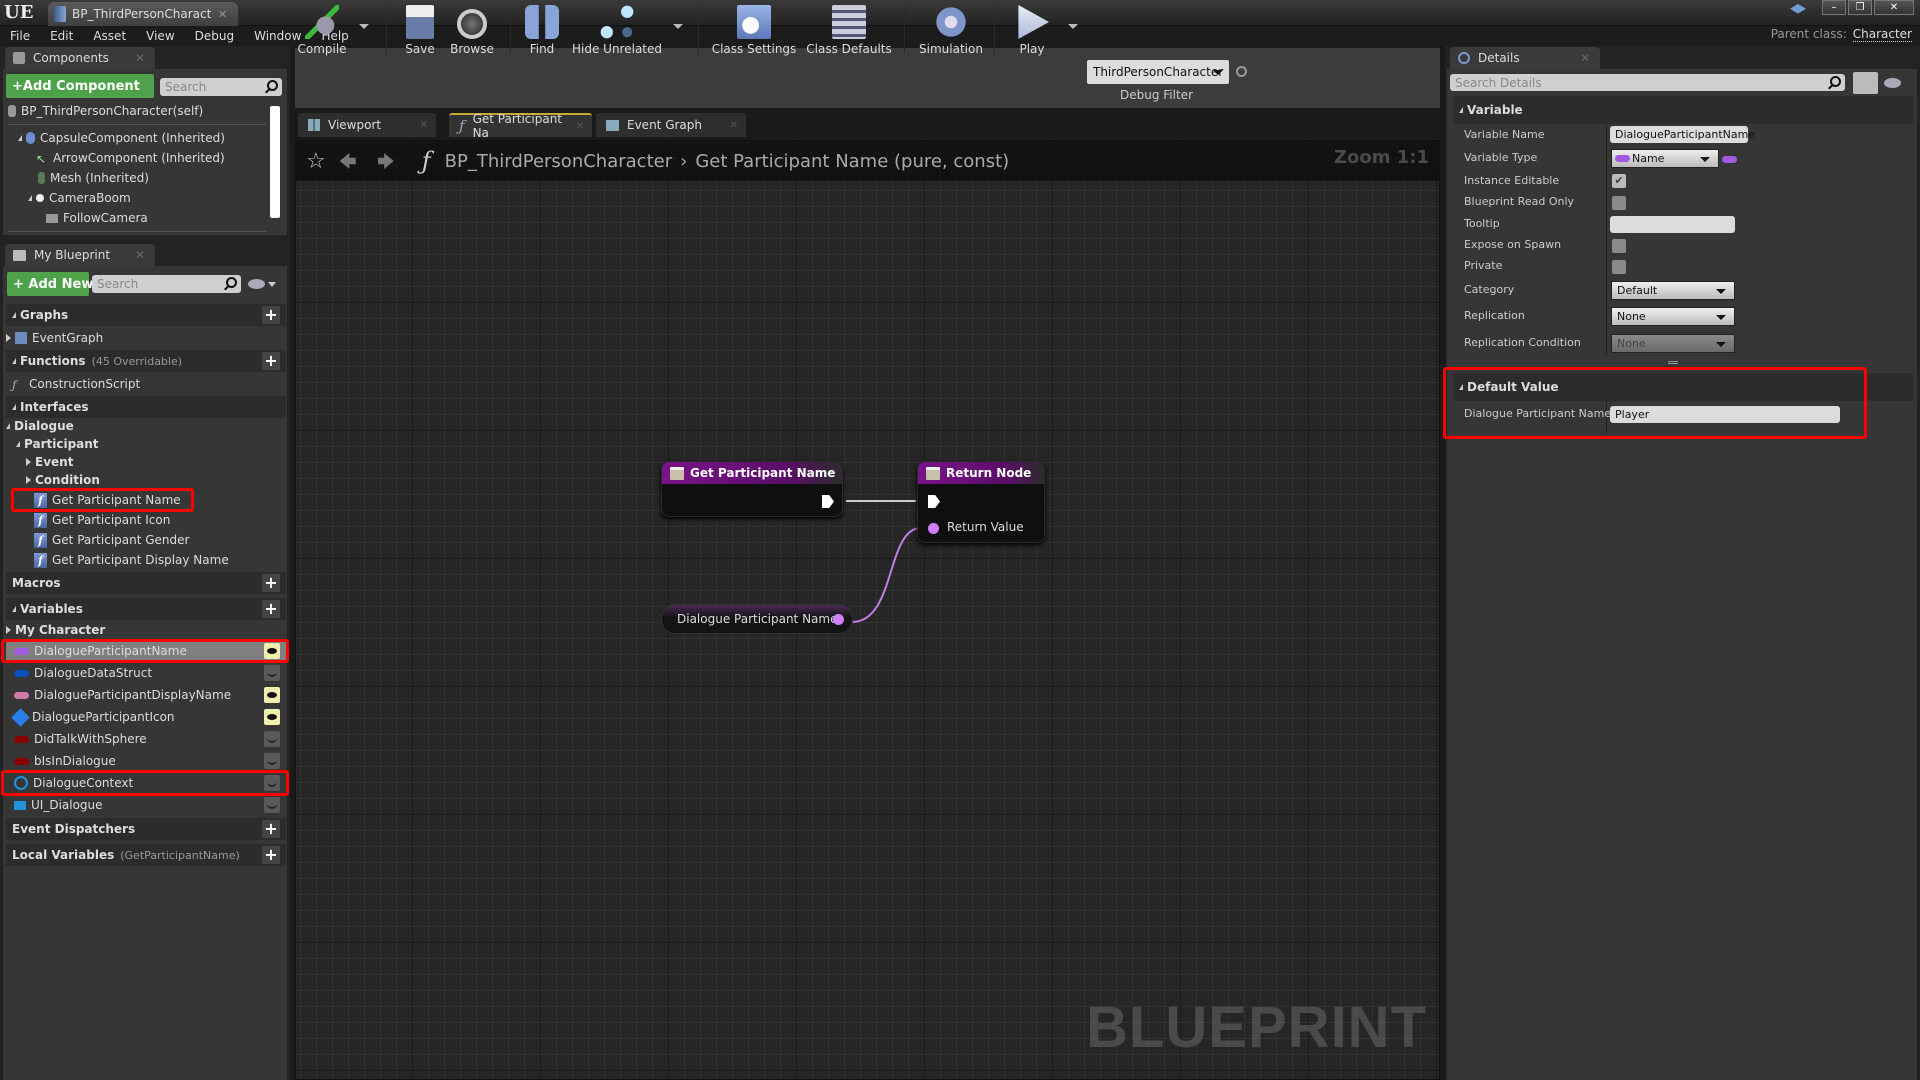  I want to click on variable-row: DialogueContext, so click(146, 783).